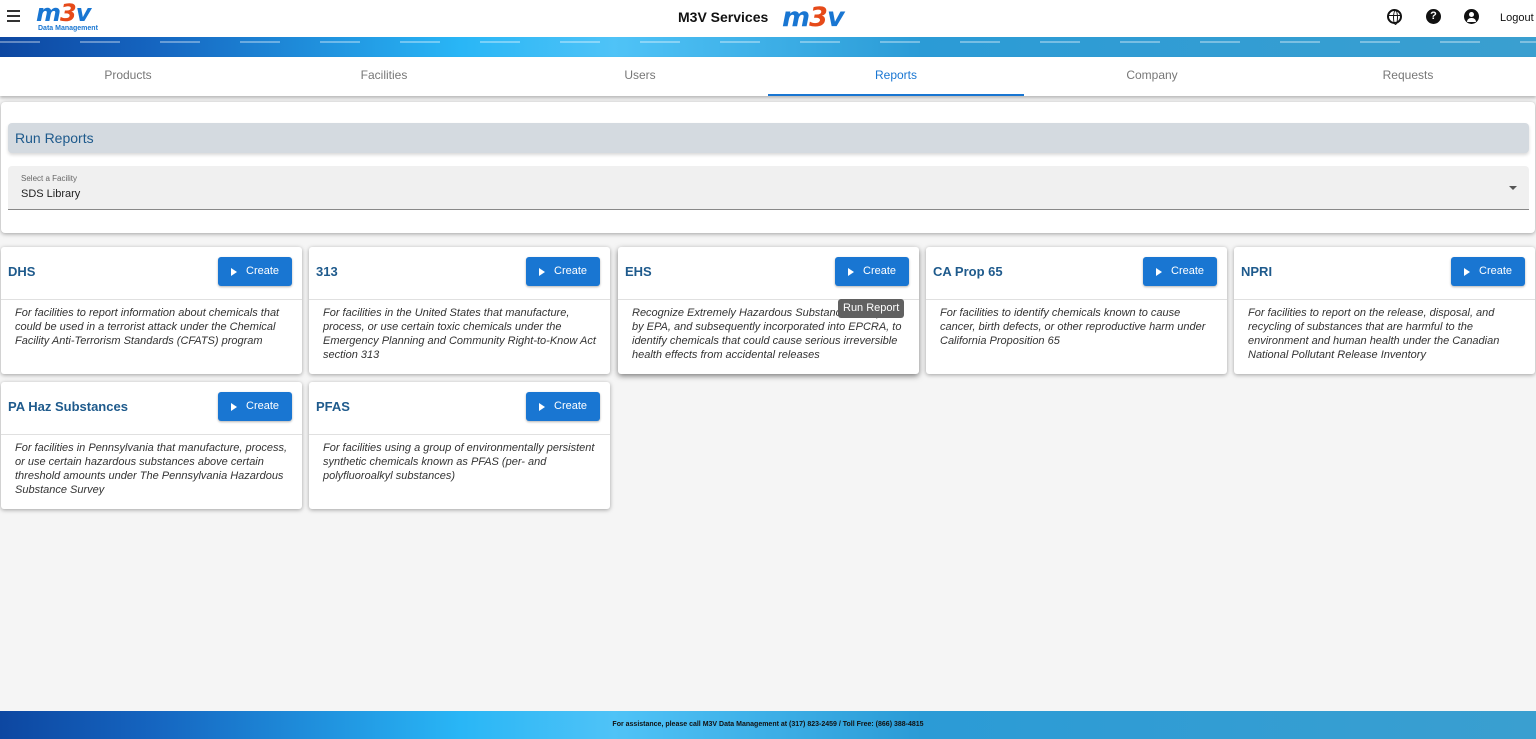 The image size is (1536, 739). I want to click on create-ehs-button: Create, so click(872, 271).